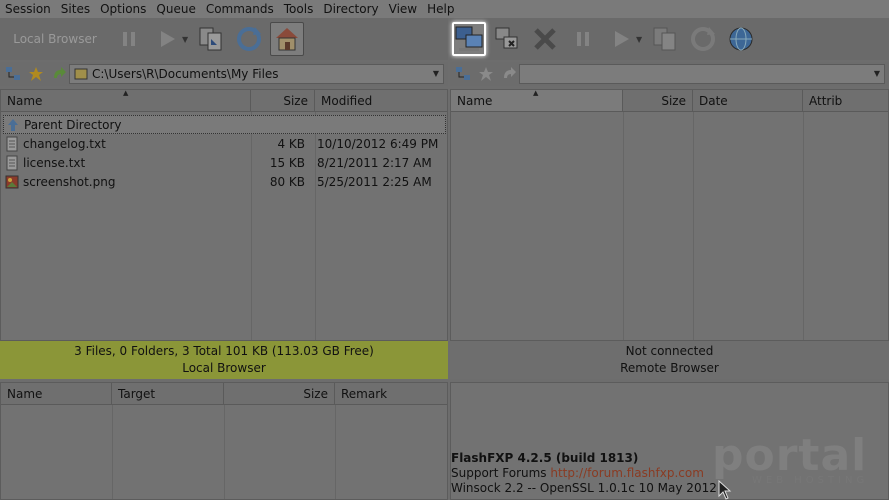 This screenshot has height=500, width=889. I want to click on remote-home-button, so click(741, 39).